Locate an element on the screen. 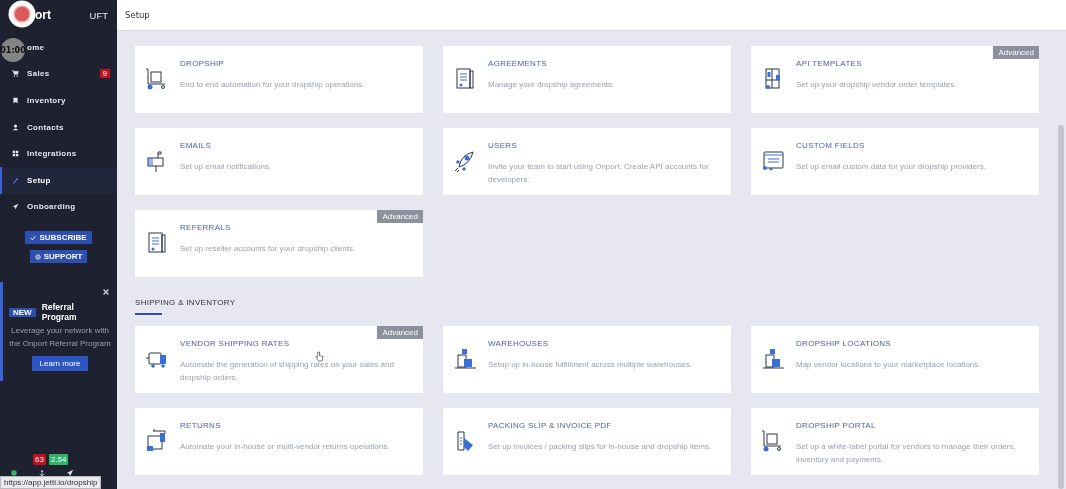 Image resolution: width=1066 pixels, height=489 pixels. card-title: CUSTOM FIELDS is located at coordinates (831, 145).